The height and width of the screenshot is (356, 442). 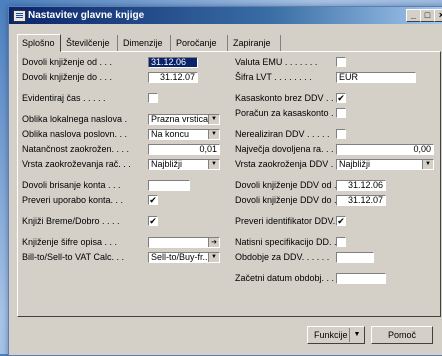 What do you see at coordinates (153, 200) in the screenshot?
I see `check-account-usage-checkbox: ✔` at bounding box center [153, 200].